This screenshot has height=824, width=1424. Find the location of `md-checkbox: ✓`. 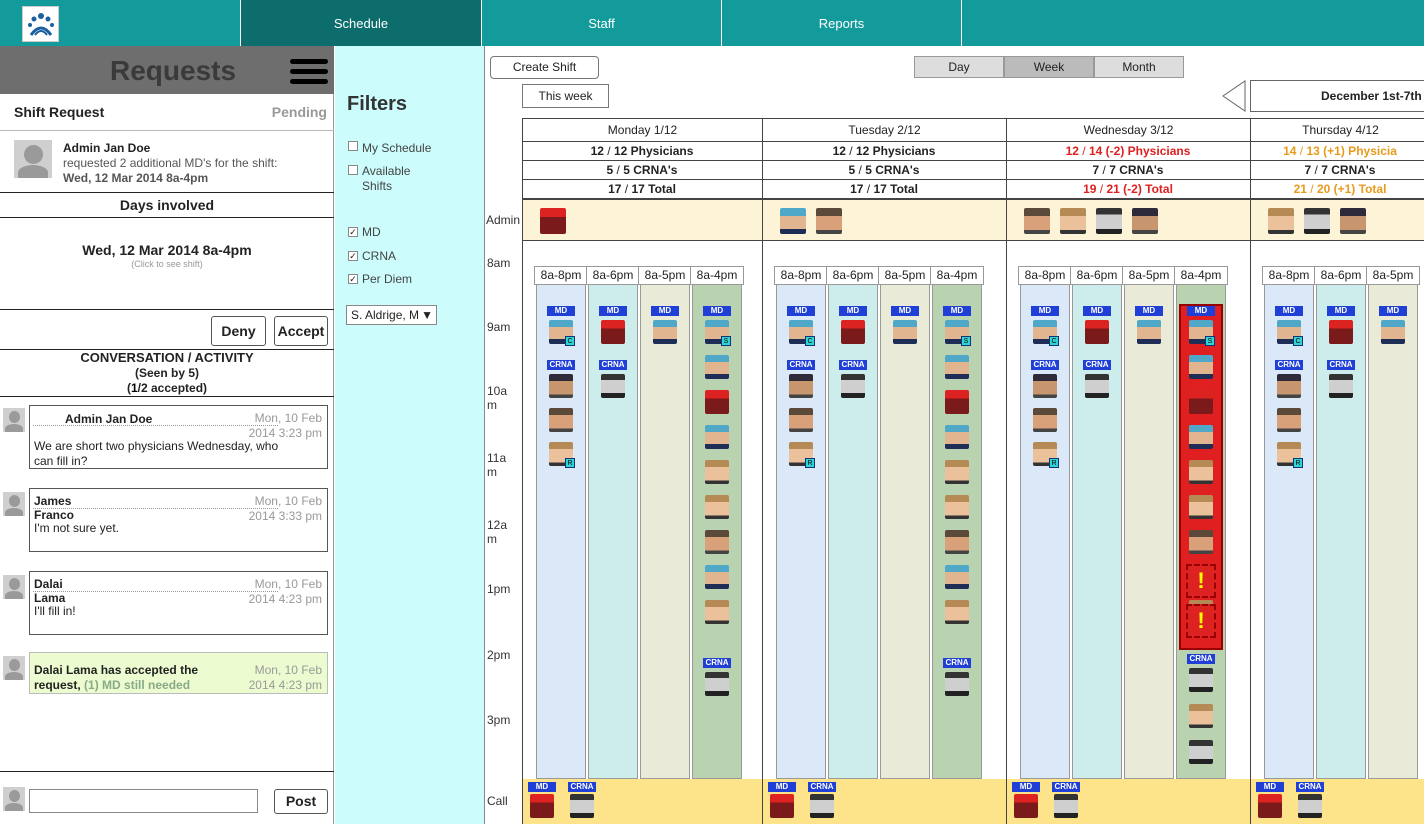

md-checkbox: ✓ is located at coordinates (353, 232).